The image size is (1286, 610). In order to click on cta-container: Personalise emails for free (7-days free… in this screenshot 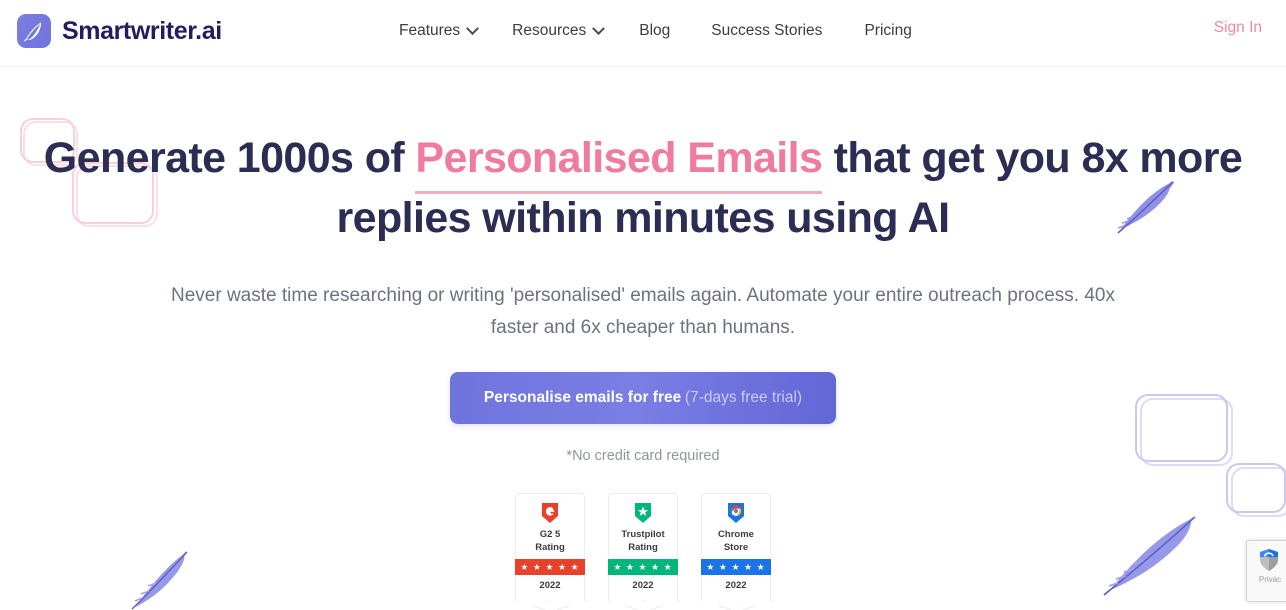, I will do `click(643, 398)`.